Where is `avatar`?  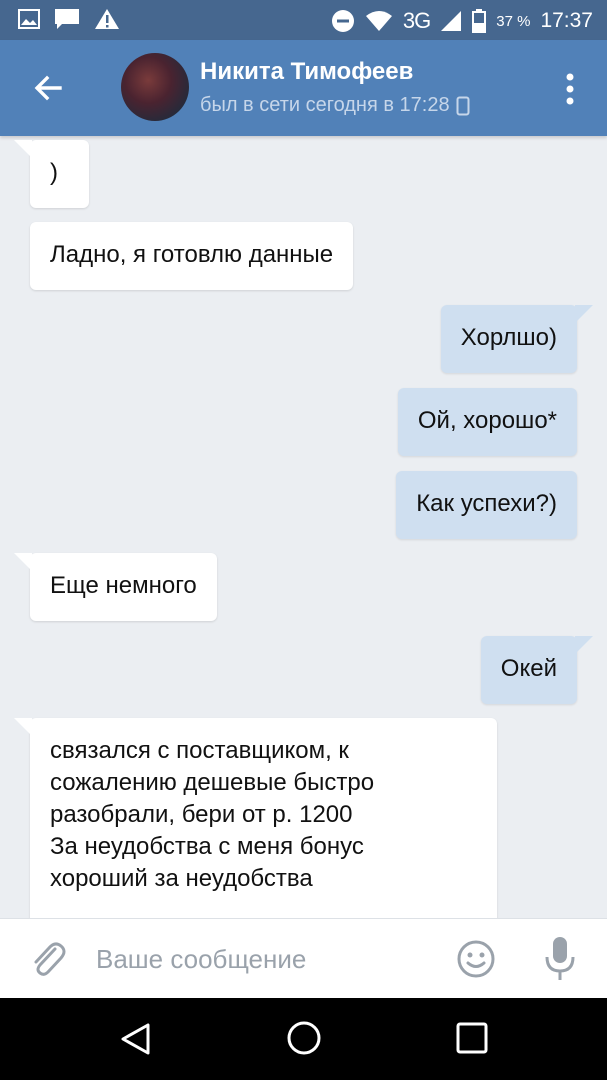
avatar is located at coordinates (155, 87).